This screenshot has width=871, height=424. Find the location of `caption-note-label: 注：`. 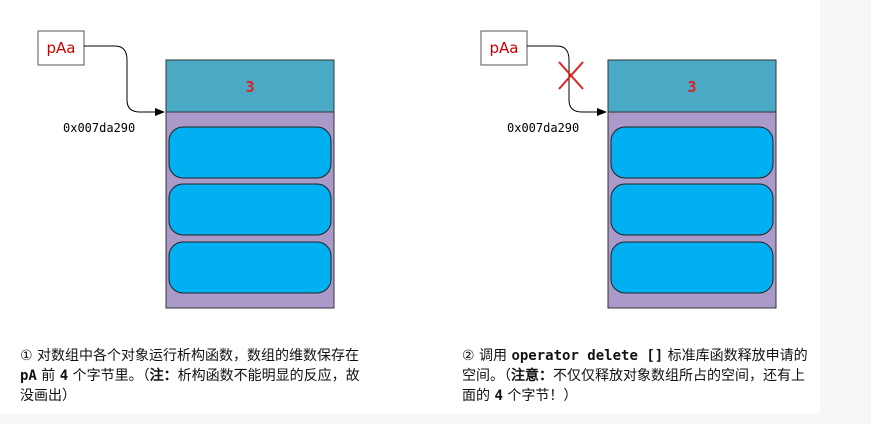

caption-note-label: 注： is located at coordinates (163, 376).